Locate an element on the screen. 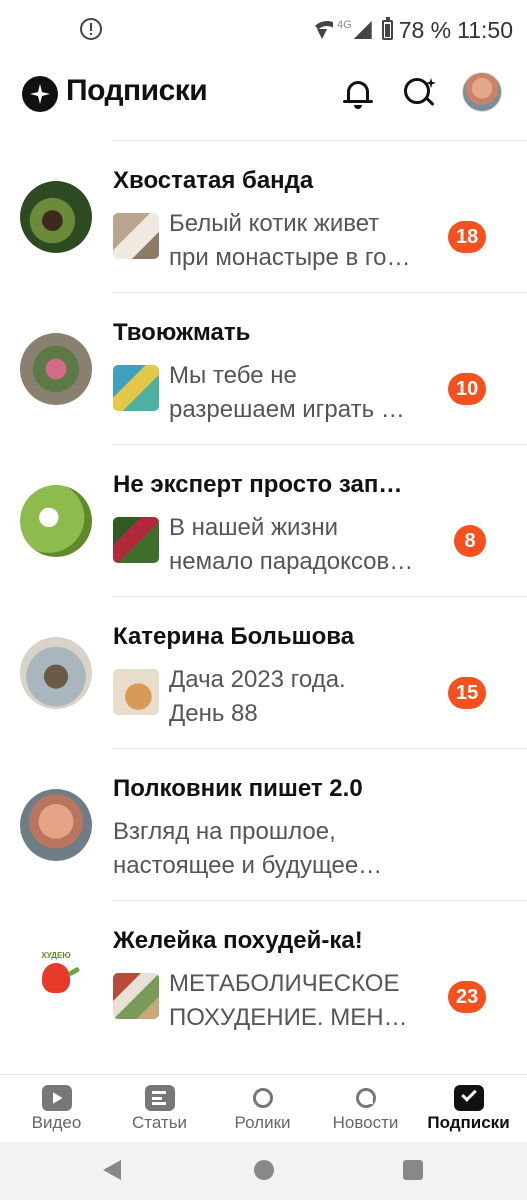 The image size is (527, 1200). page-title: Подписки is located at coordinates (137, 90).